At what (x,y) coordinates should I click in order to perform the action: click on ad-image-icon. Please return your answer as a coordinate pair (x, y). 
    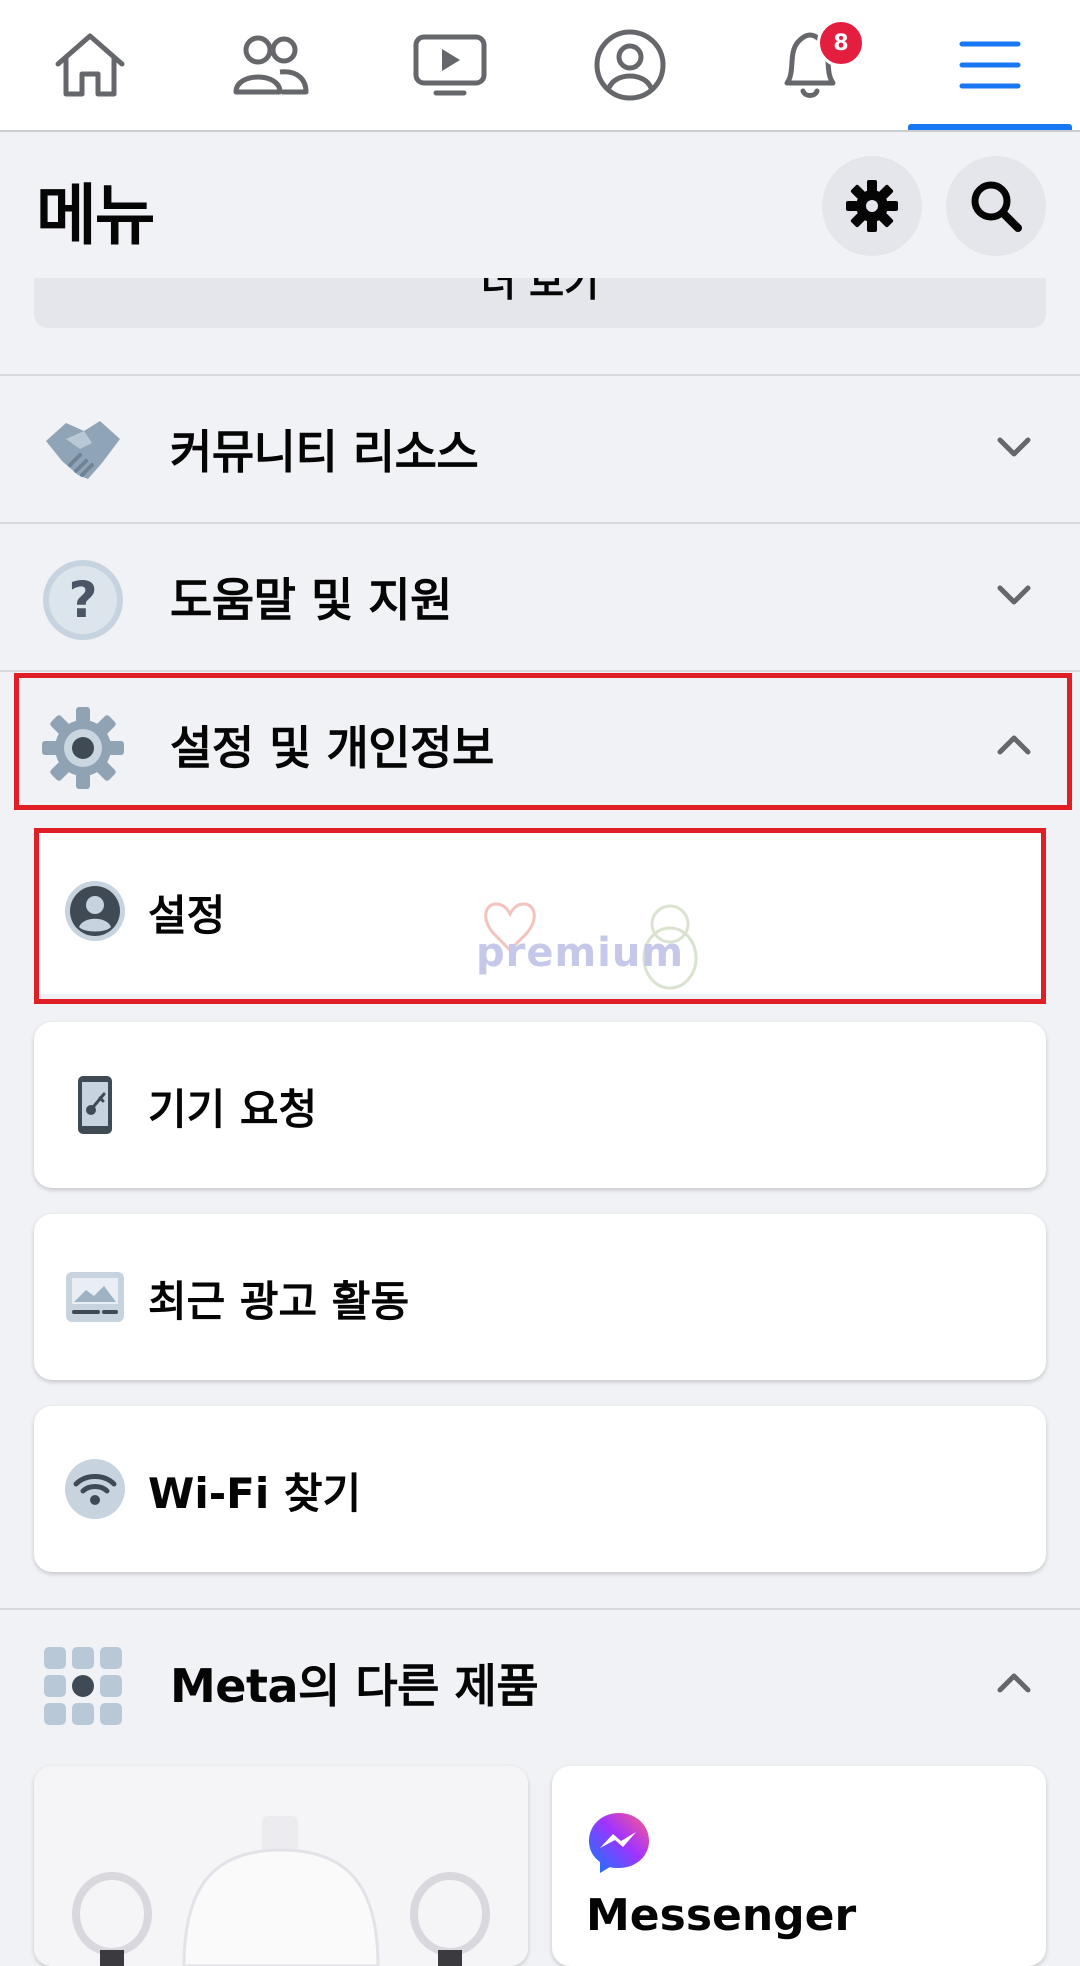
    Looking at the image, I should click on (95, 1297).